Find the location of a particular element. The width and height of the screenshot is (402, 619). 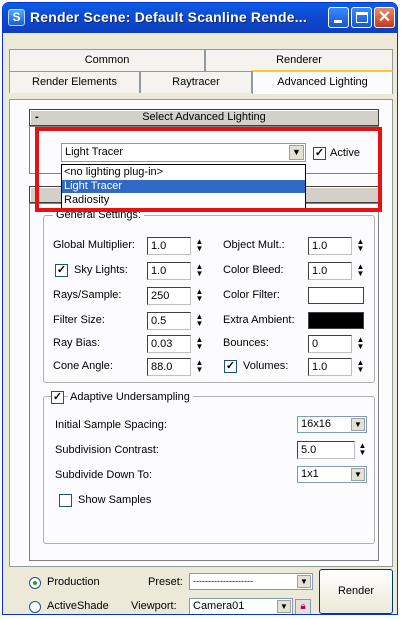

color-bleed-field: 1.0 is located at coordinates (330, 271).